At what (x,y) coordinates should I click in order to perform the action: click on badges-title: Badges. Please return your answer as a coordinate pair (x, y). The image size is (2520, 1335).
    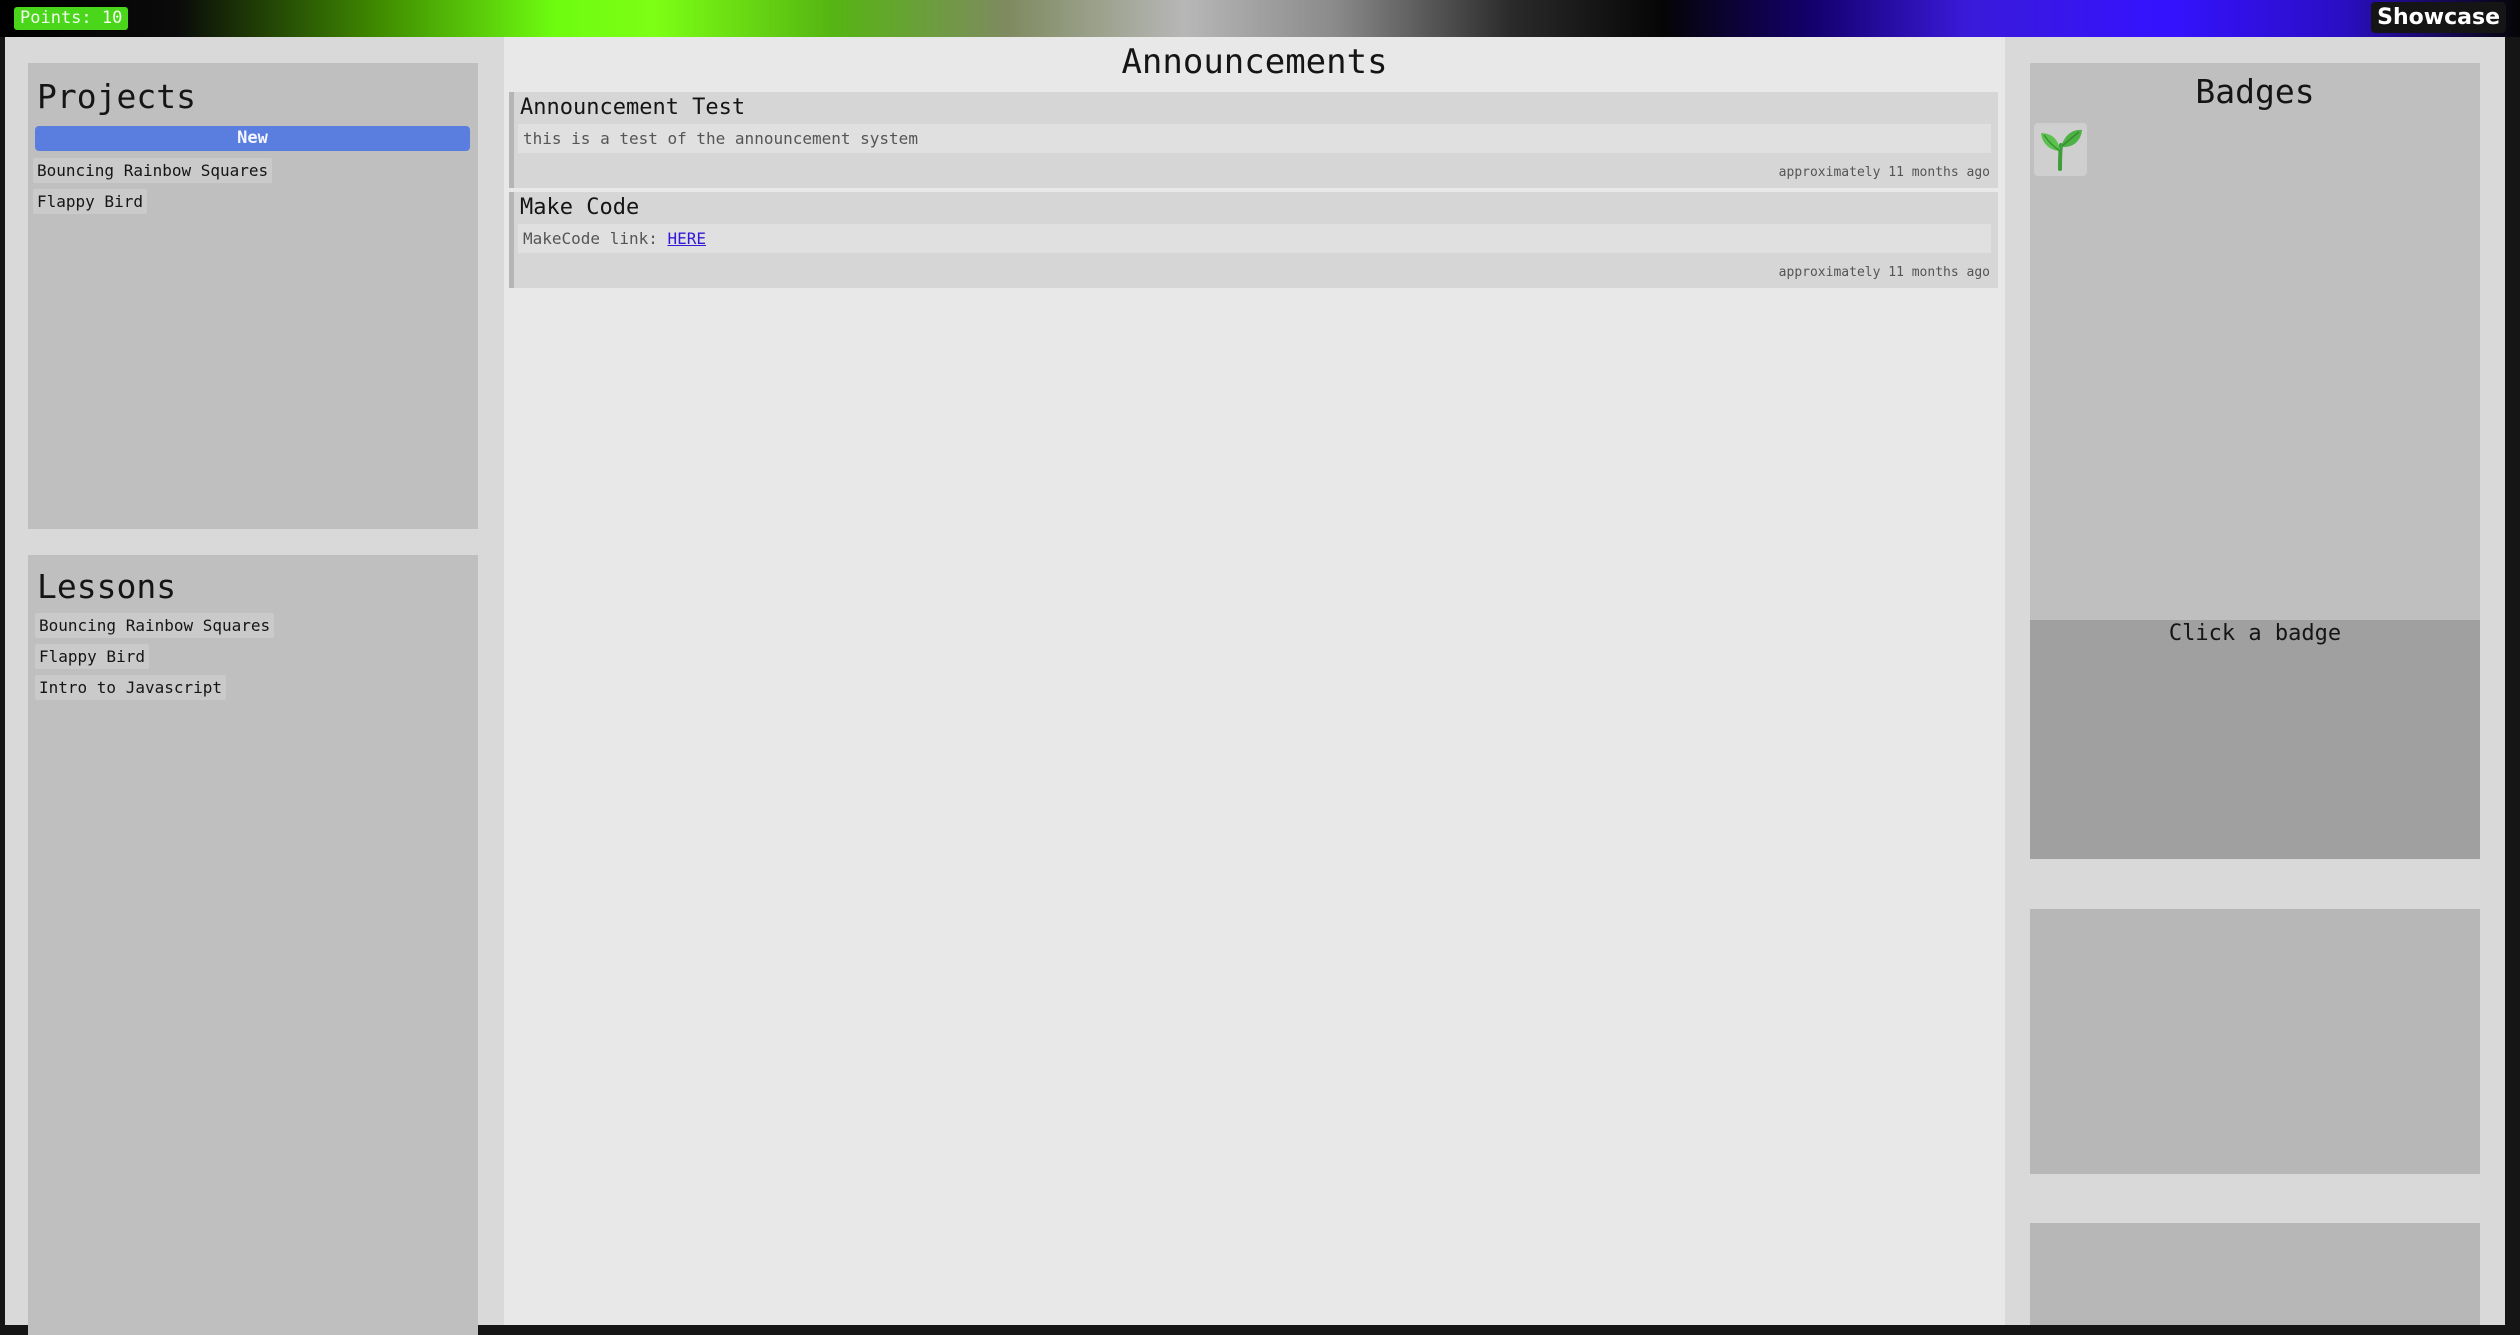
    Looking at the image, I should click on (2255, 91).